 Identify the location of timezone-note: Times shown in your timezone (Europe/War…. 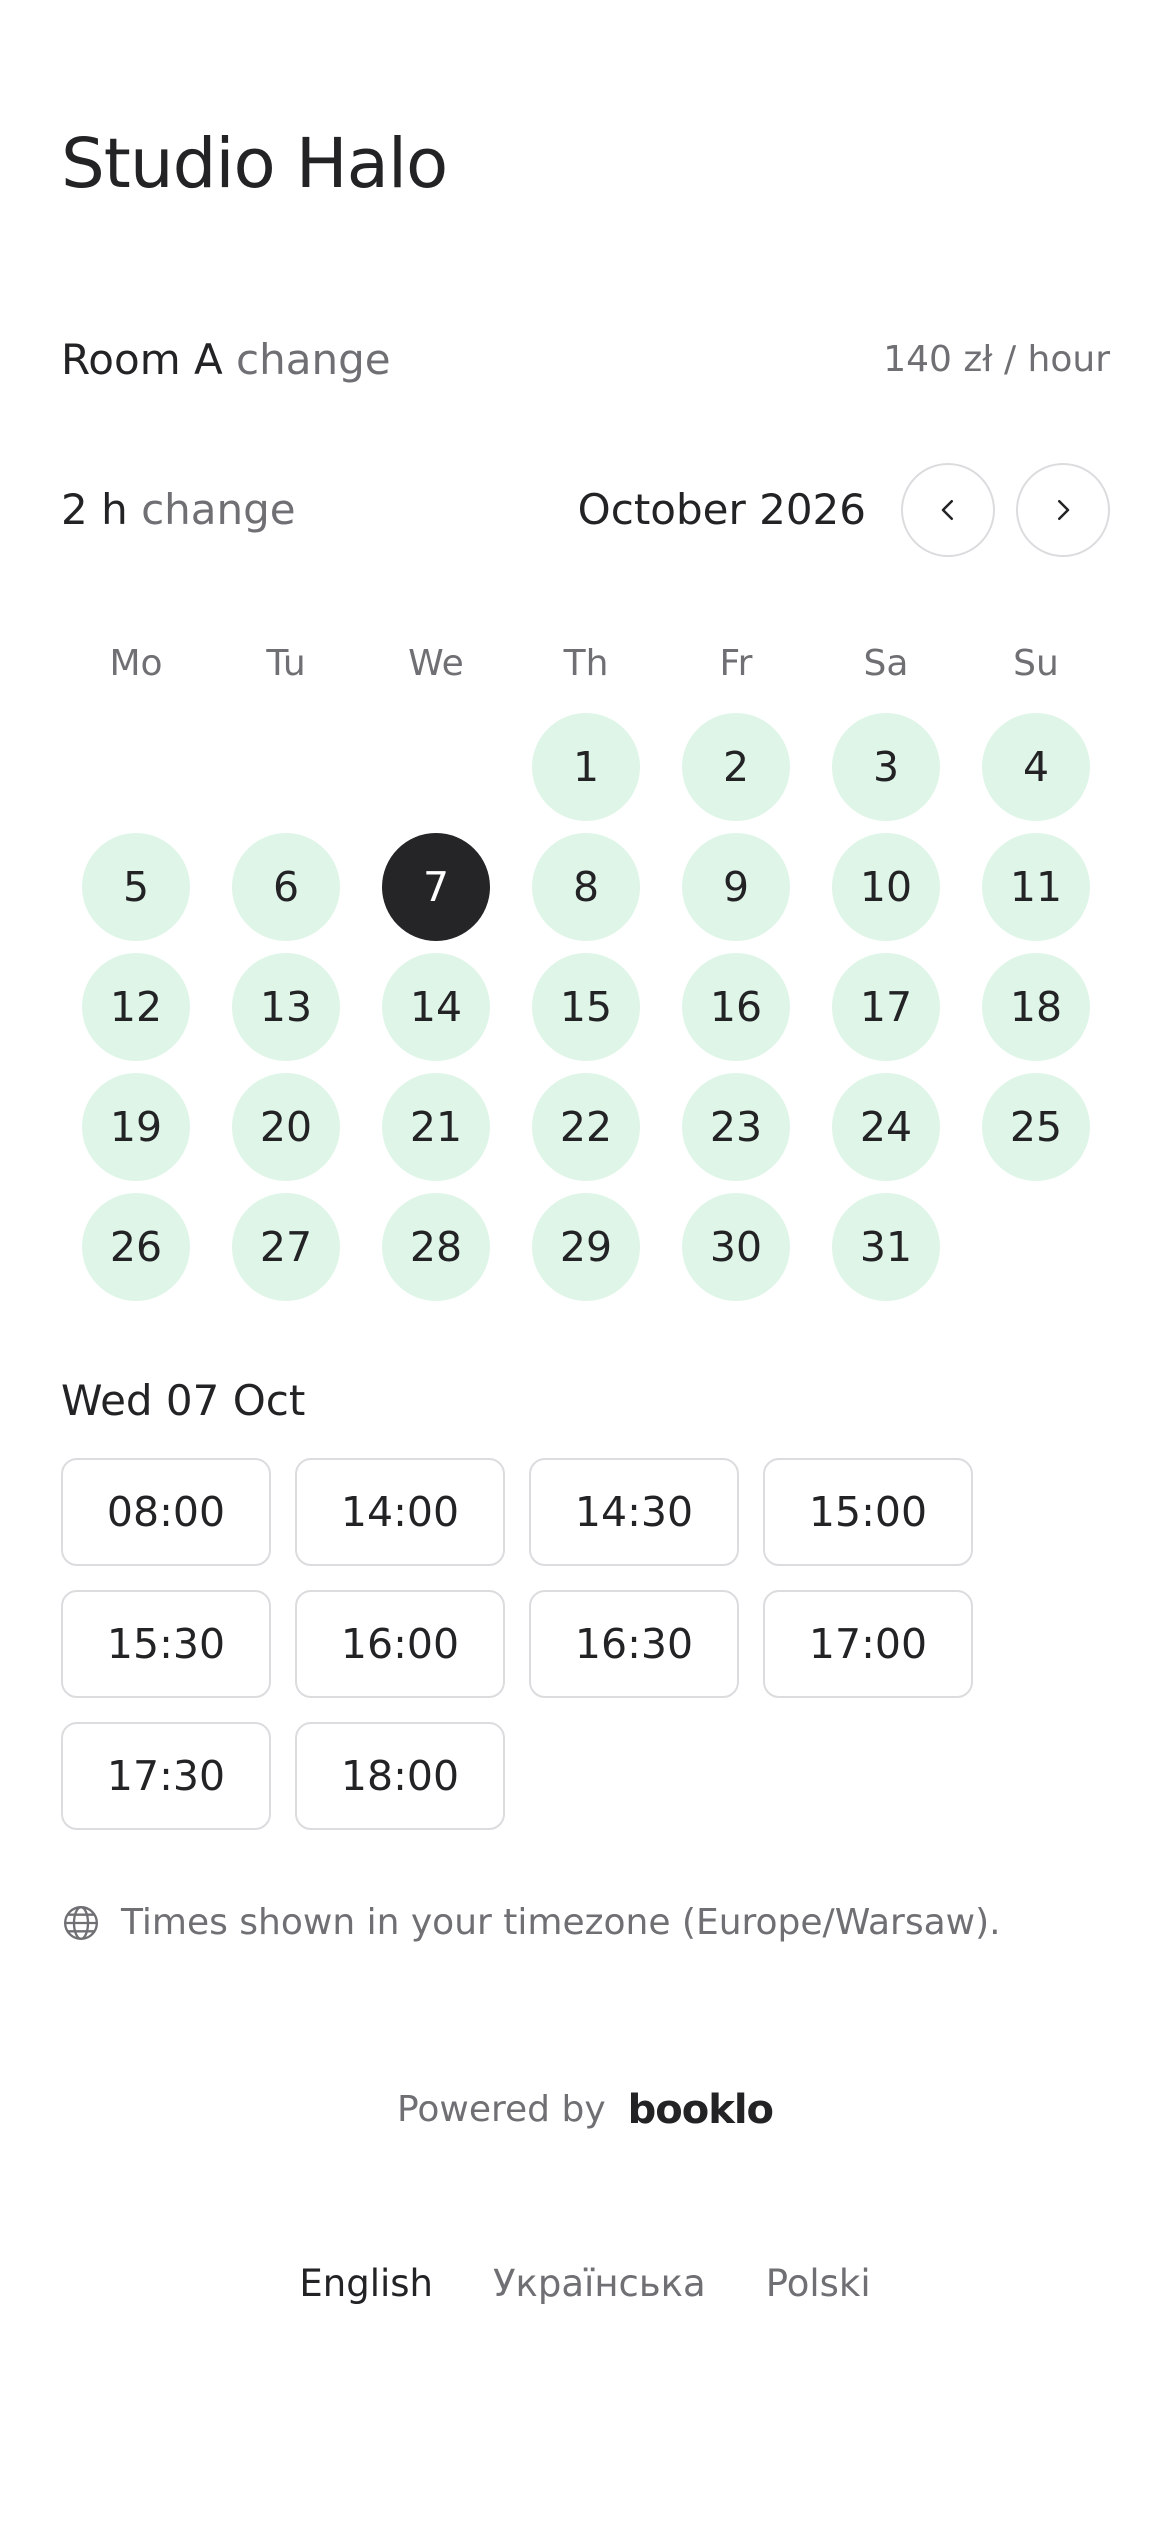
(531, 1923).